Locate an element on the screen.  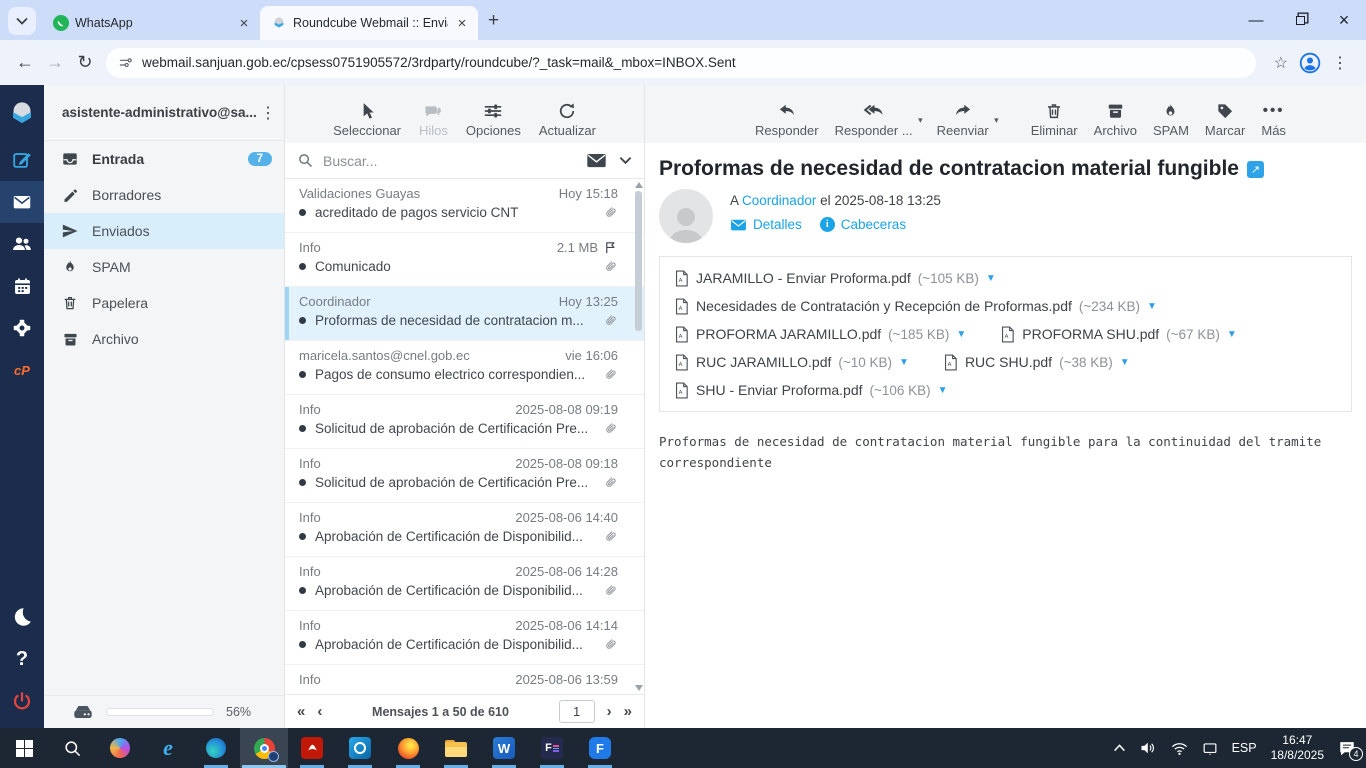
tab-whatsapp: WhatsApp × is located at coordinates (151, 23).